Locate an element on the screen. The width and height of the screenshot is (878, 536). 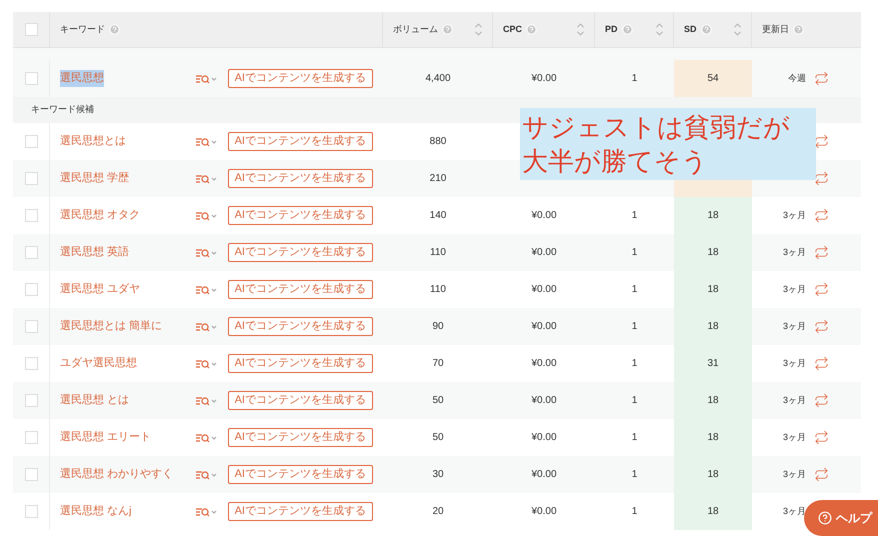
annotation-note: サジェストは貧弱だが 大半が勝てそう is located at coordinates (668, 144).